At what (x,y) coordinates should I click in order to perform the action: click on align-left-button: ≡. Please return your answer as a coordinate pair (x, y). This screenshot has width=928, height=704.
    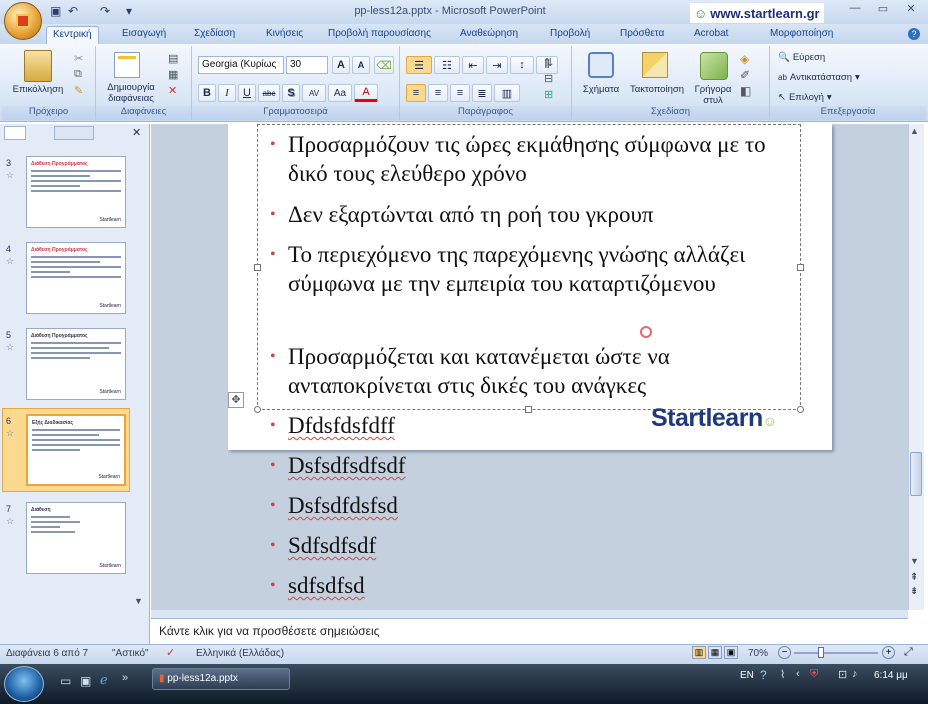
    Looking at the image, I should click on (416, 93).